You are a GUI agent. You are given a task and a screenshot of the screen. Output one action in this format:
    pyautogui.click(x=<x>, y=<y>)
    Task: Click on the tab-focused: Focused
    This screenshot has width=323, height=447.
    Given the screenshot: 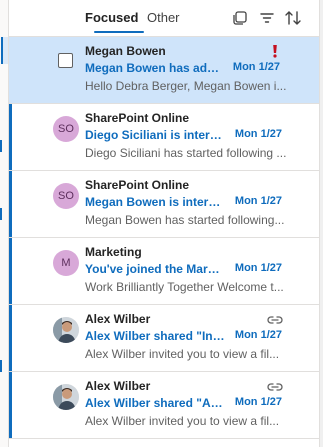 What is the action you would take?
    pyautogui.click(x=111, y=18)
    